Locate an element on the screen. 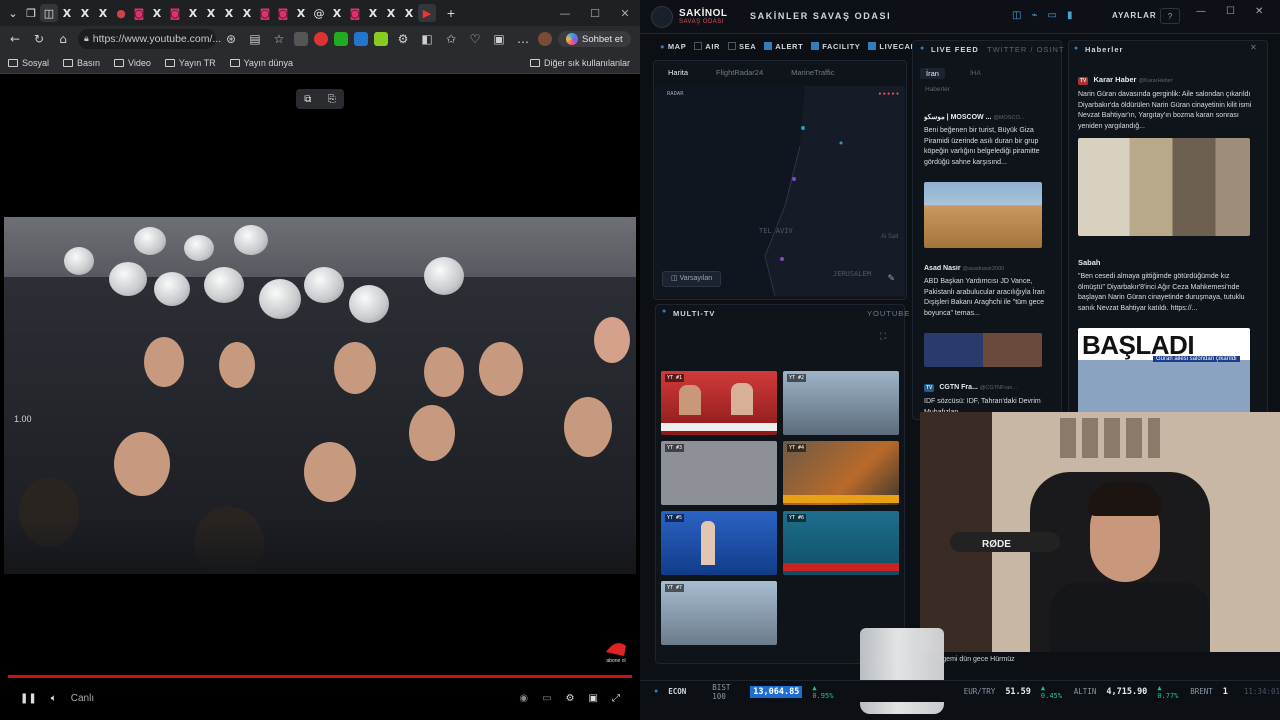 Image resolution: width=1280 pixels, height=720 pixels. tv-slot: YT #6 is located at coordinates (841, 543).